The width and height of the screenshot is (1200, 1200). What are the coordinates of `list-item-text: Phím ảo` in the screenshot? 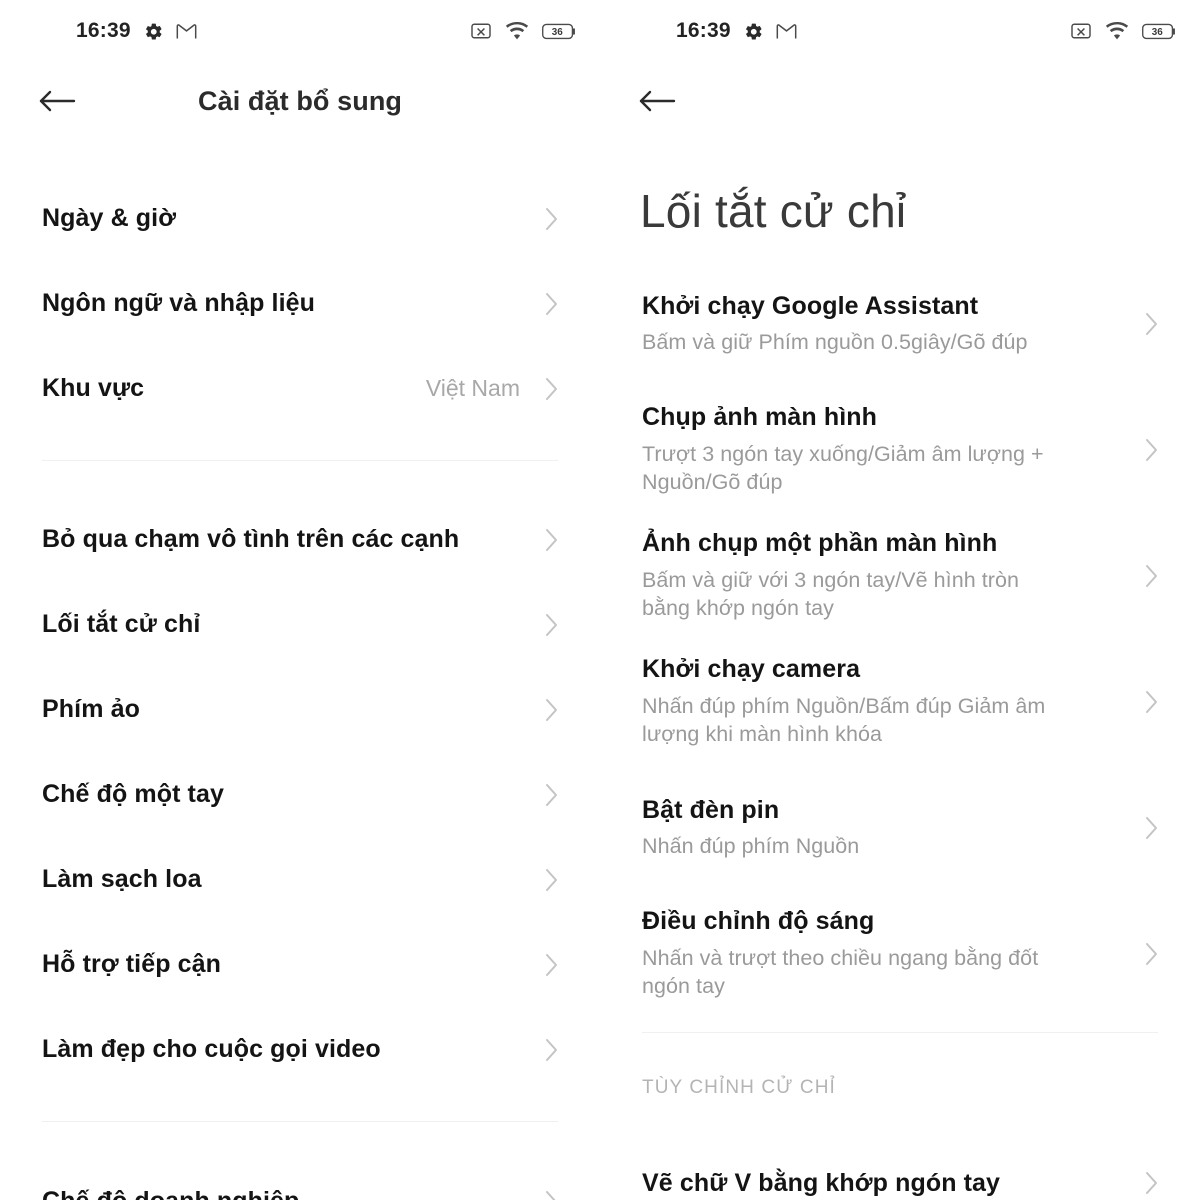 It's located at (290, 709).